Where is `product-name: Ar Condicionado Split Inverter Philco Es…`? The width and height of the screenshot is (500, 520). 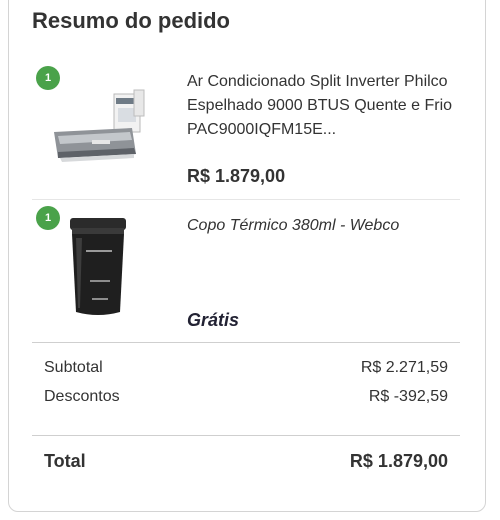
product-name: Ar Condicionado Split Inverter Philco Es… is located at coordinates (322, 106).